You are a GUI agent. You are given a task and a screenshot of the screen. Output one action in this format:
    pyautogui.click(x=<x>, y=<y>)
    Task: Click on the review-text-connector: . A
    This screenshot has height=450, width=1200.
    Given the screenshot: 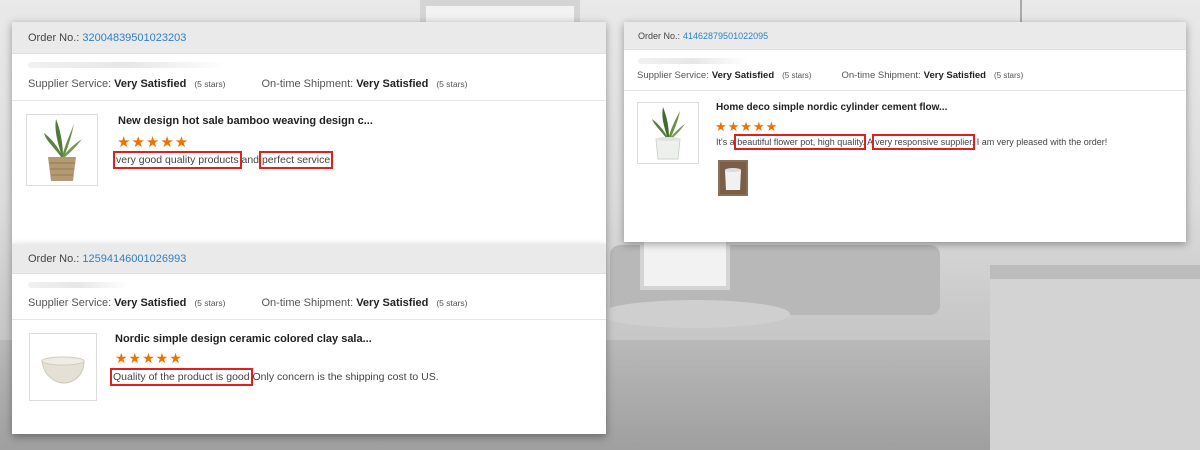 What is the action you would take?
    pyautogui.click(x=869, y=142)
    